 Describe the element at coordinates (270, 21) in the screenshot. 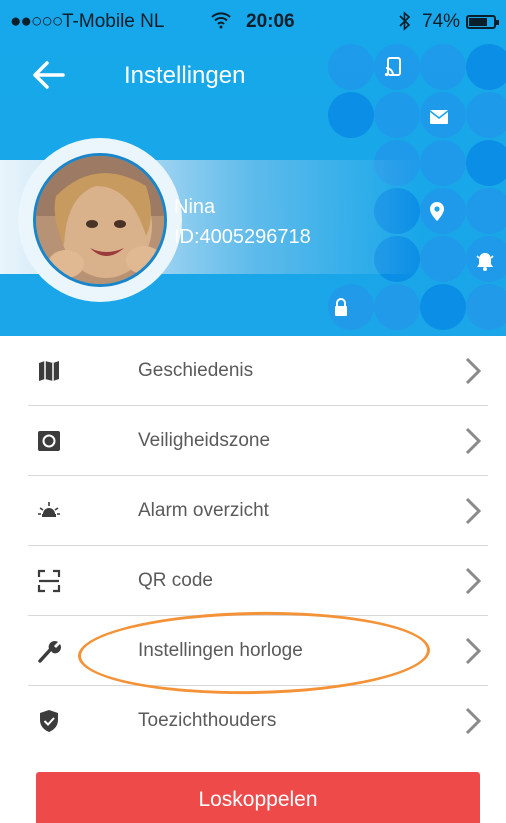

I see `clock: 20:06` at that location.